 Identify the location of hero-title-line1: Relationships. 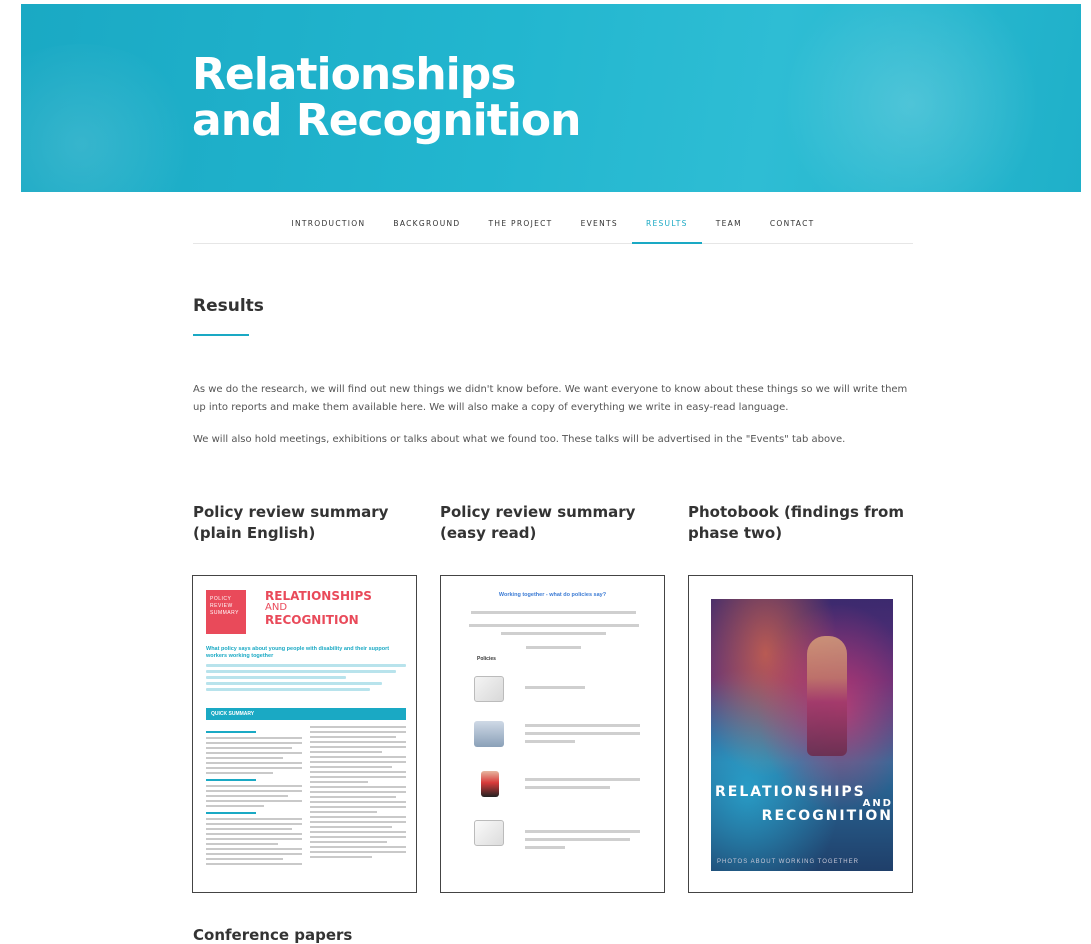
(354, 74).